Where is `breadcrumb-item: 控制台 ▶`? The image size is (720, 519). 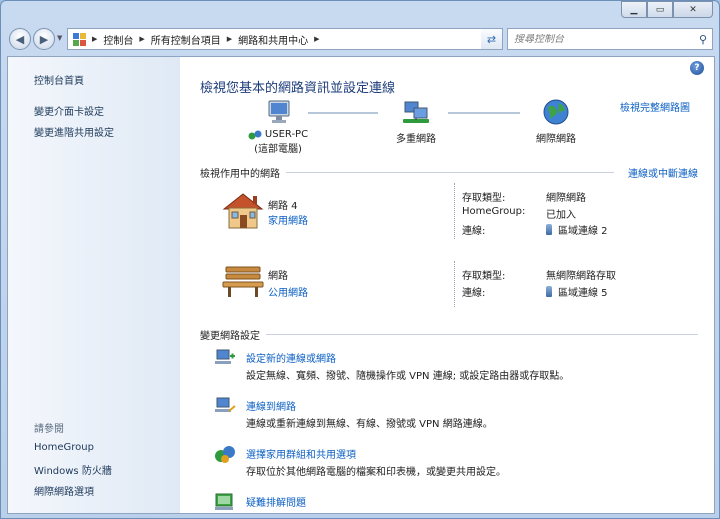
breadcrumb-item: 控制台 ▶ is located at coordinates (126, 39).